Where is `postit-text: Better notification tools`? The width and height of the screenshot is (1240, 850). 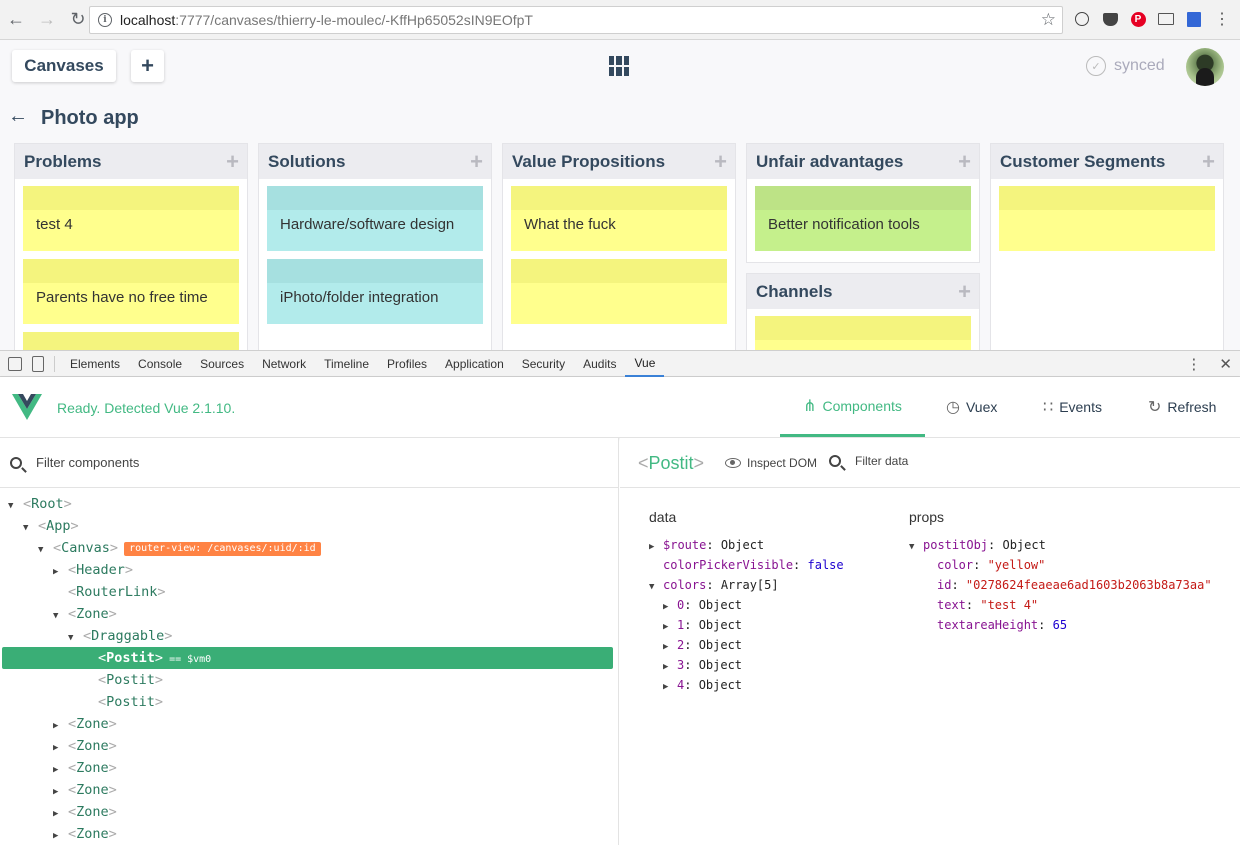
postit-text: Better notification tools is located at coordinates (863, 224).